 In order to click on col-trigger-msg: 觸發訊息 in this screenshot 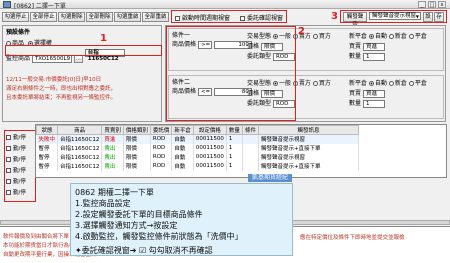, I will do `click(308, 130)`.